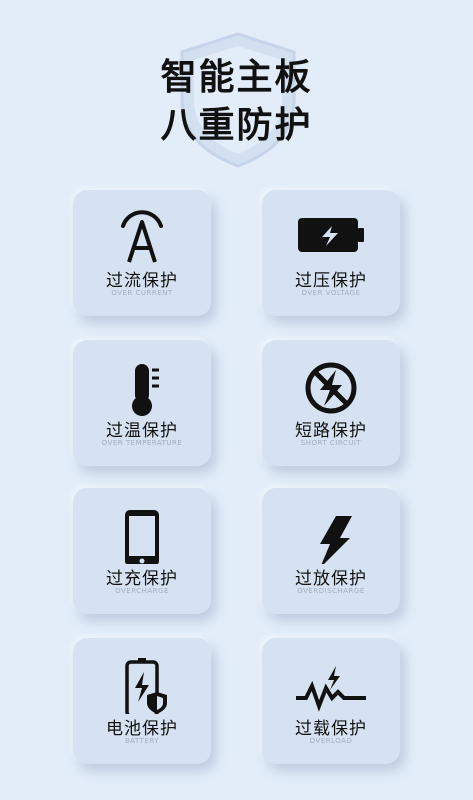 Image resolution: width=473 pixels, height=800 pixels. What do you see at coordinates (146, 686) in the screenshot?
I see `battery-shield-icon` at bounding box center [146, 686].